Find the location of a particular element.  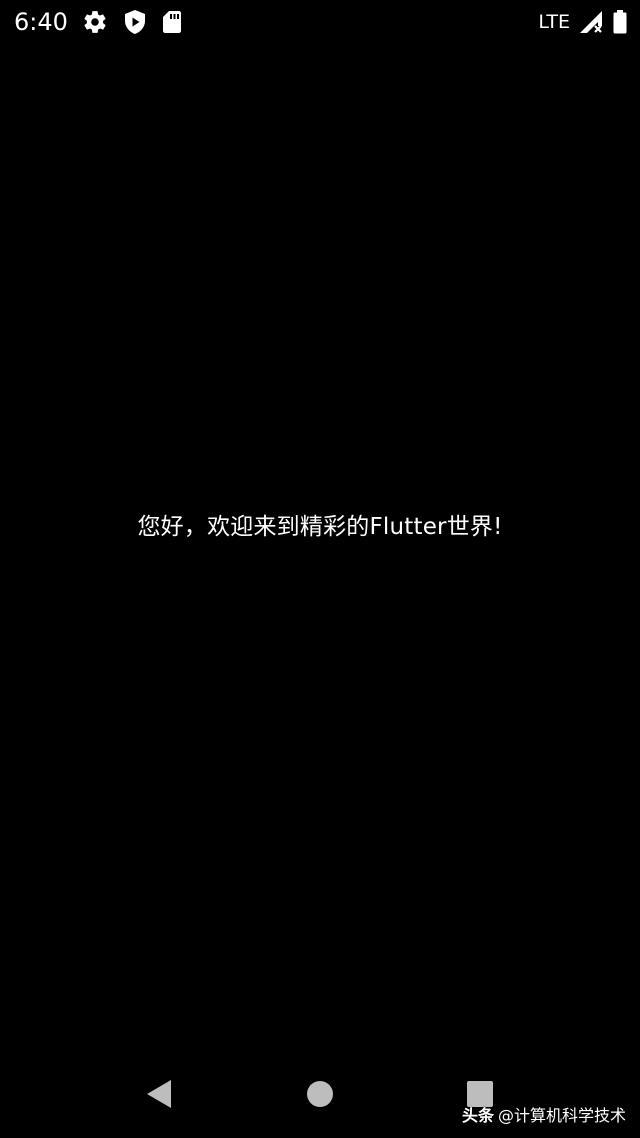

shield-play-icon is located at coordinates (135, 22).